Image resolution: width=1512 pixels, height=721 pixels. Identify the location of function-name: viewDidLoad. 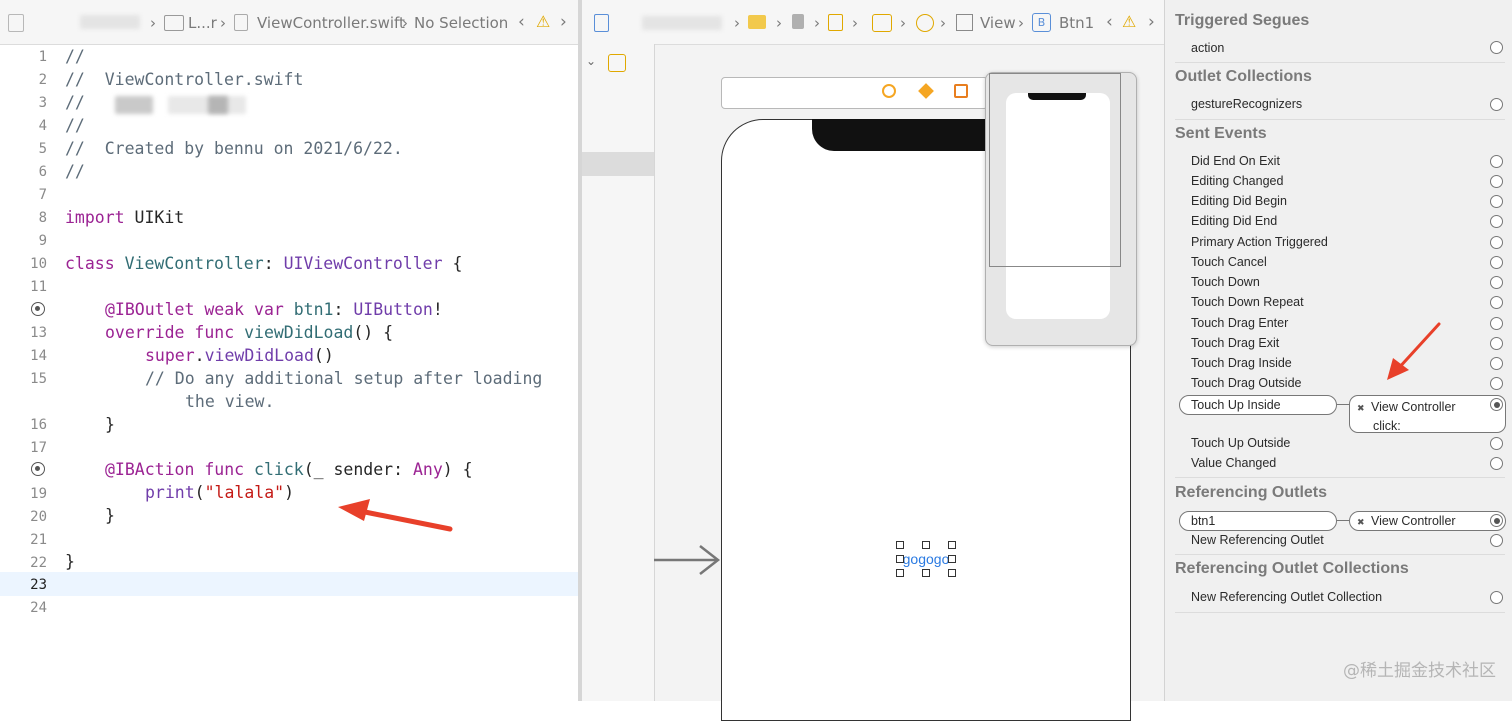
(294, 332).